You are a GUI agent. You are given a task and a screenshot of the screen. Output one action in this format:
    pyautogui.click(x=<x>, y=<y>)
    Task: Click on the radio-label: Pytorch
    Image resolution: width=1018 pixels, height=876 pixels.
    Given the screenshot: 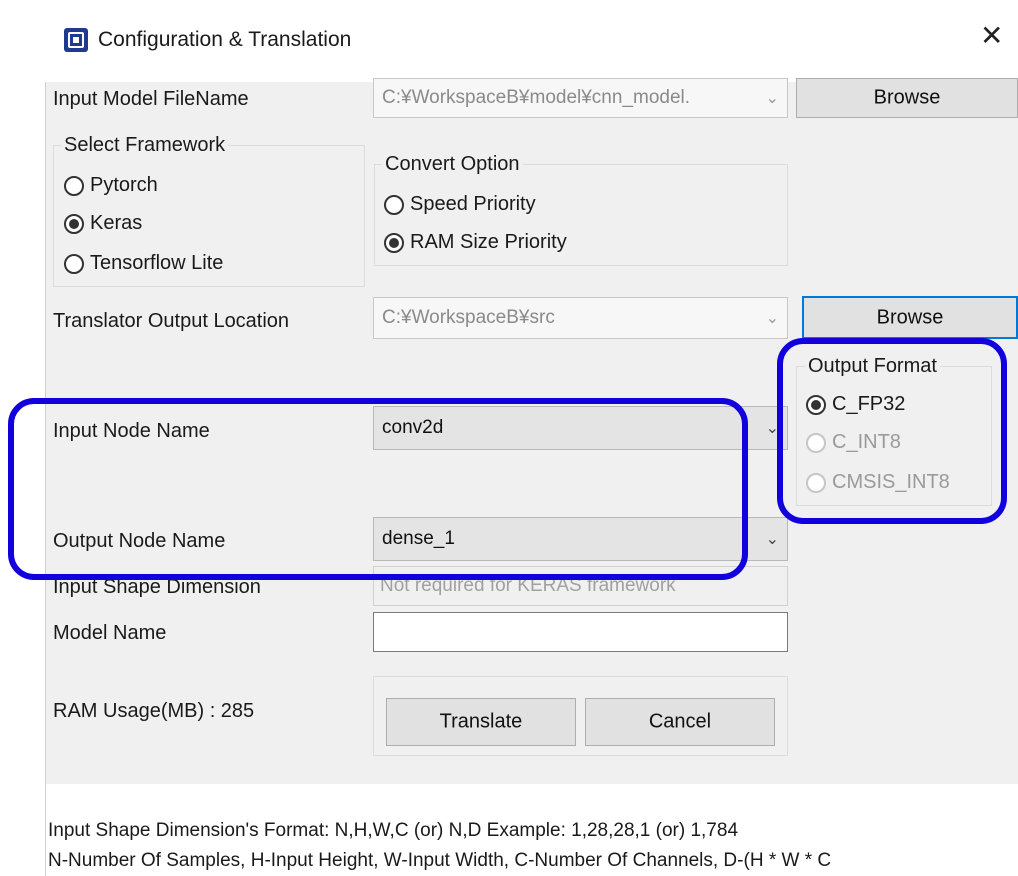 What is the action you would take?
    pyautogui.click(x=124, y=185)
    